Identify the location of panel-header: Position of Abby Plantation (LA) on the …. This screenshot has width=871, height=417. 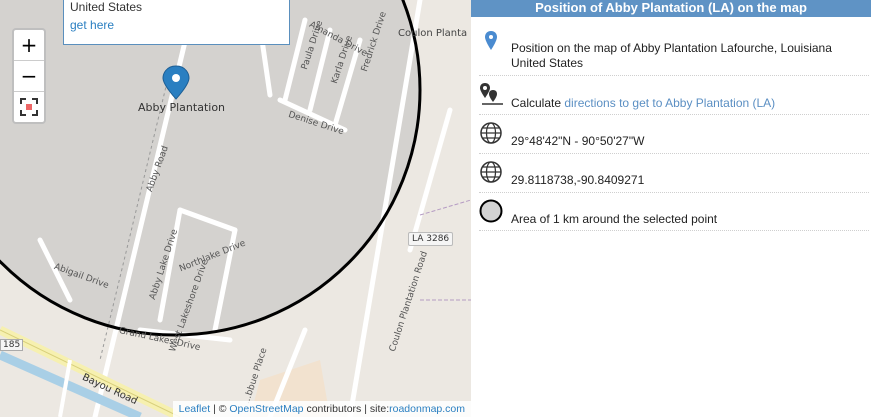
(671, 8).